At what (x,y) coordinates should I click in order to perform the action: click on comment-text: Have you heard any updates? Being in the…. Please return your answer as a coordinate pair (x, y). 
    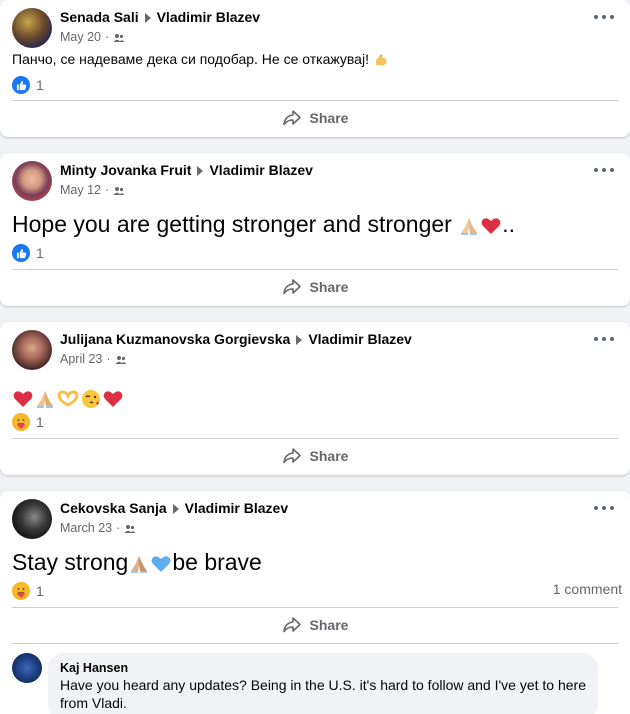
    Looking at the image, I should click on (323, 694).